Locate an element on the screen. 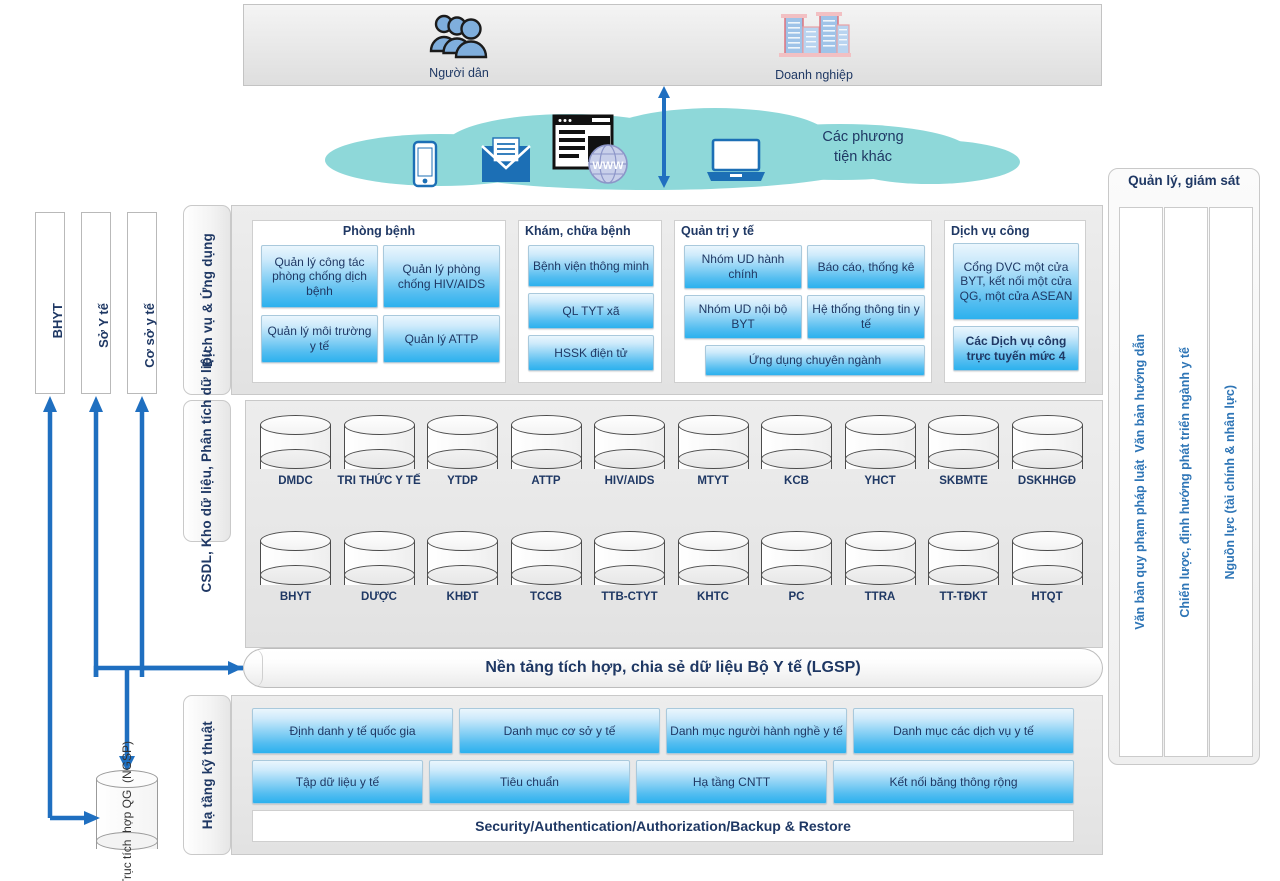 The height and width of the screenshot is (881, 1280). layer-tab-apps-label: Dịch vụ & Ứng dụng is located at coordinates (207, 300).